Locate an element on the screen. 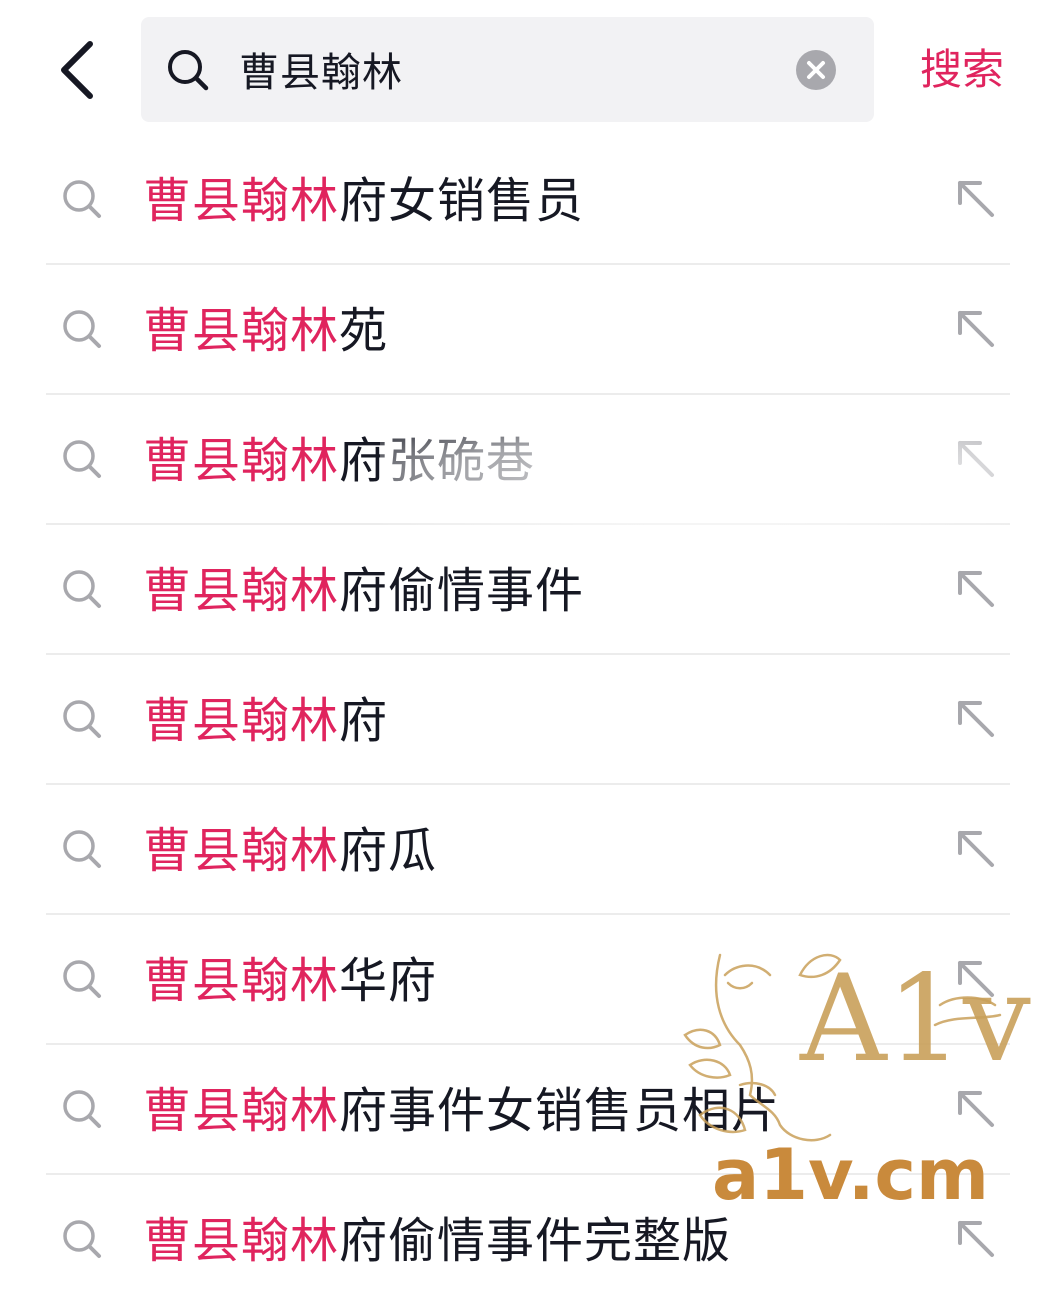 Image resolution: width=1056 pixels, height=1305 pixels. suggestion-text: 曹县翰林府事件女销售员相片 is located at coordinates (461, 1112).